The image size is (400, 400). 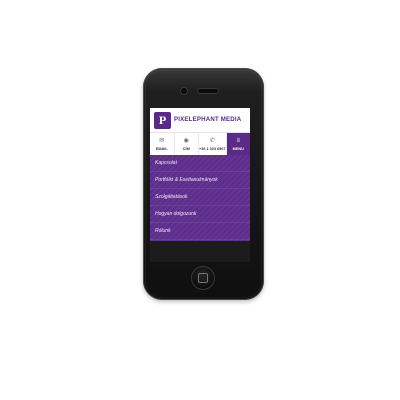 I want to click on mail-icon: ✉, so click(x=162, y=140).